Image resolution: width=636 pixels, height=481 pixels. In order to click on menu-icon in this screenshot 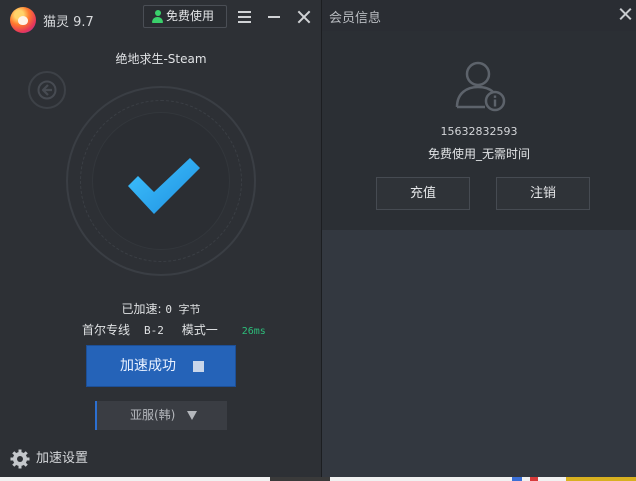, I will do `click(245, 17)`.